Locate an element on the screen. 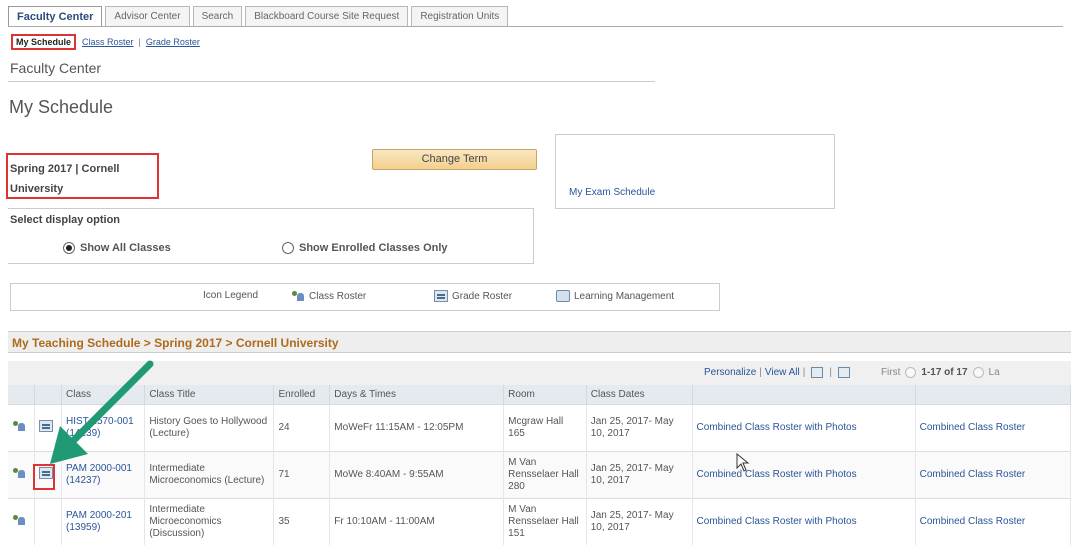 Image resolution: width=1071 pixels, height=550 pixels. class-title: Intermediate Microeconomics (Discussion) is located at coordinates (209, 521).